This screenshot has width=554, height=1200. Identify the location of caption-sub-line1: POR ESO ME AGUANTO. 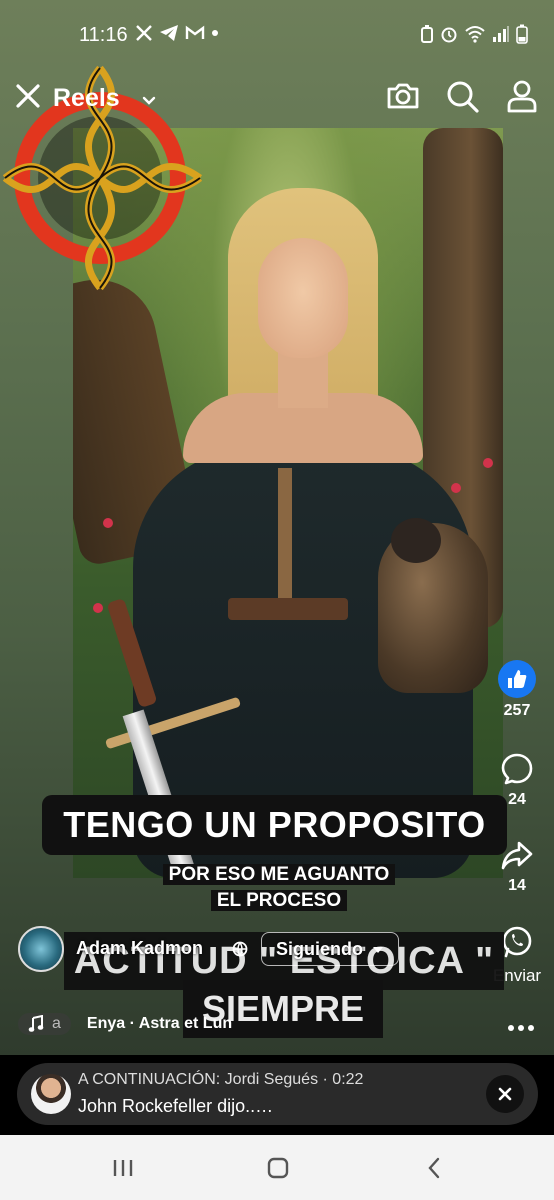
(279, 874).